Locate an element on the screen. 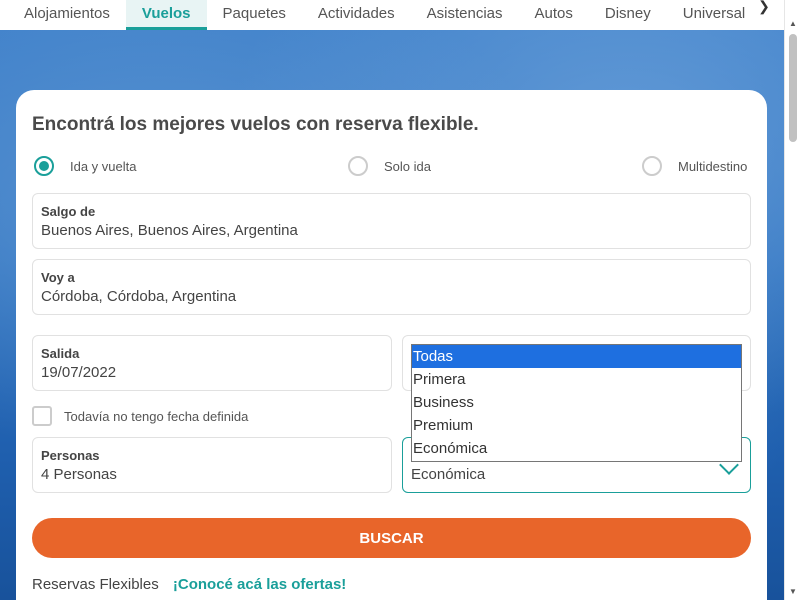 The width and height of the screenshot is (800, 600). passengers-label: Personas is located at coordinates (70, 455).